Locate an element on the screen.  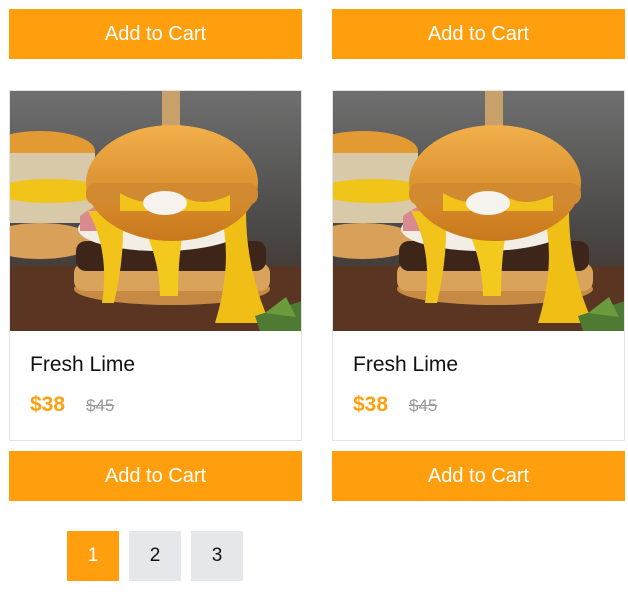
pagination-page-1: 1 is located at coordinates (93, 556).